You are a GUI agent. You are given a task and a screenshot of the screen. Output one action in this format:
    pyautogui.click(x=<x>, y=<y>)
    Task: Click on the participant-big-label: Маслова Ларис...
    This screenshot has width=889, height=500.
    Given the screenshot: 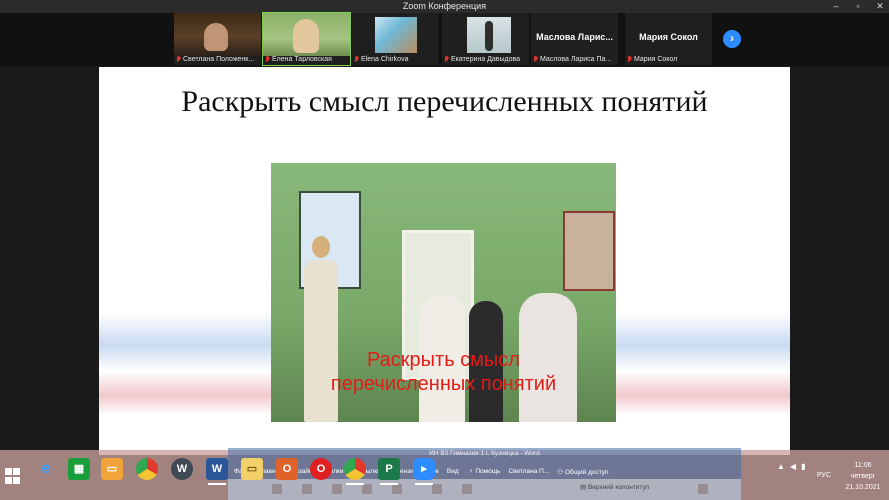 What is the action you would take?
    pyautogui.click(x=574, y=37)
    